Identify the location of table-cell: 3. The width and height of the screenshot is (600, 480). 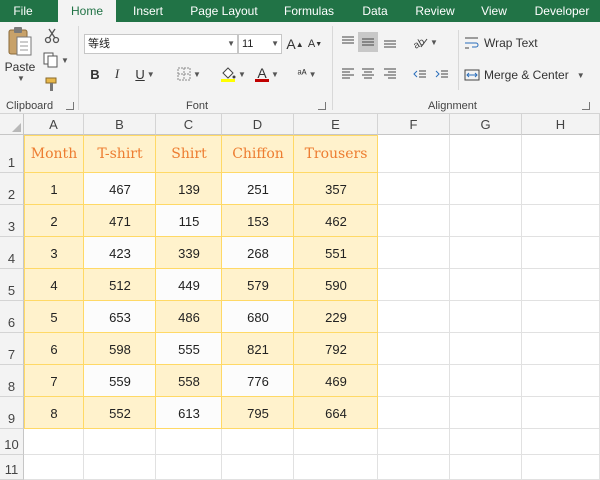
(54, 253).